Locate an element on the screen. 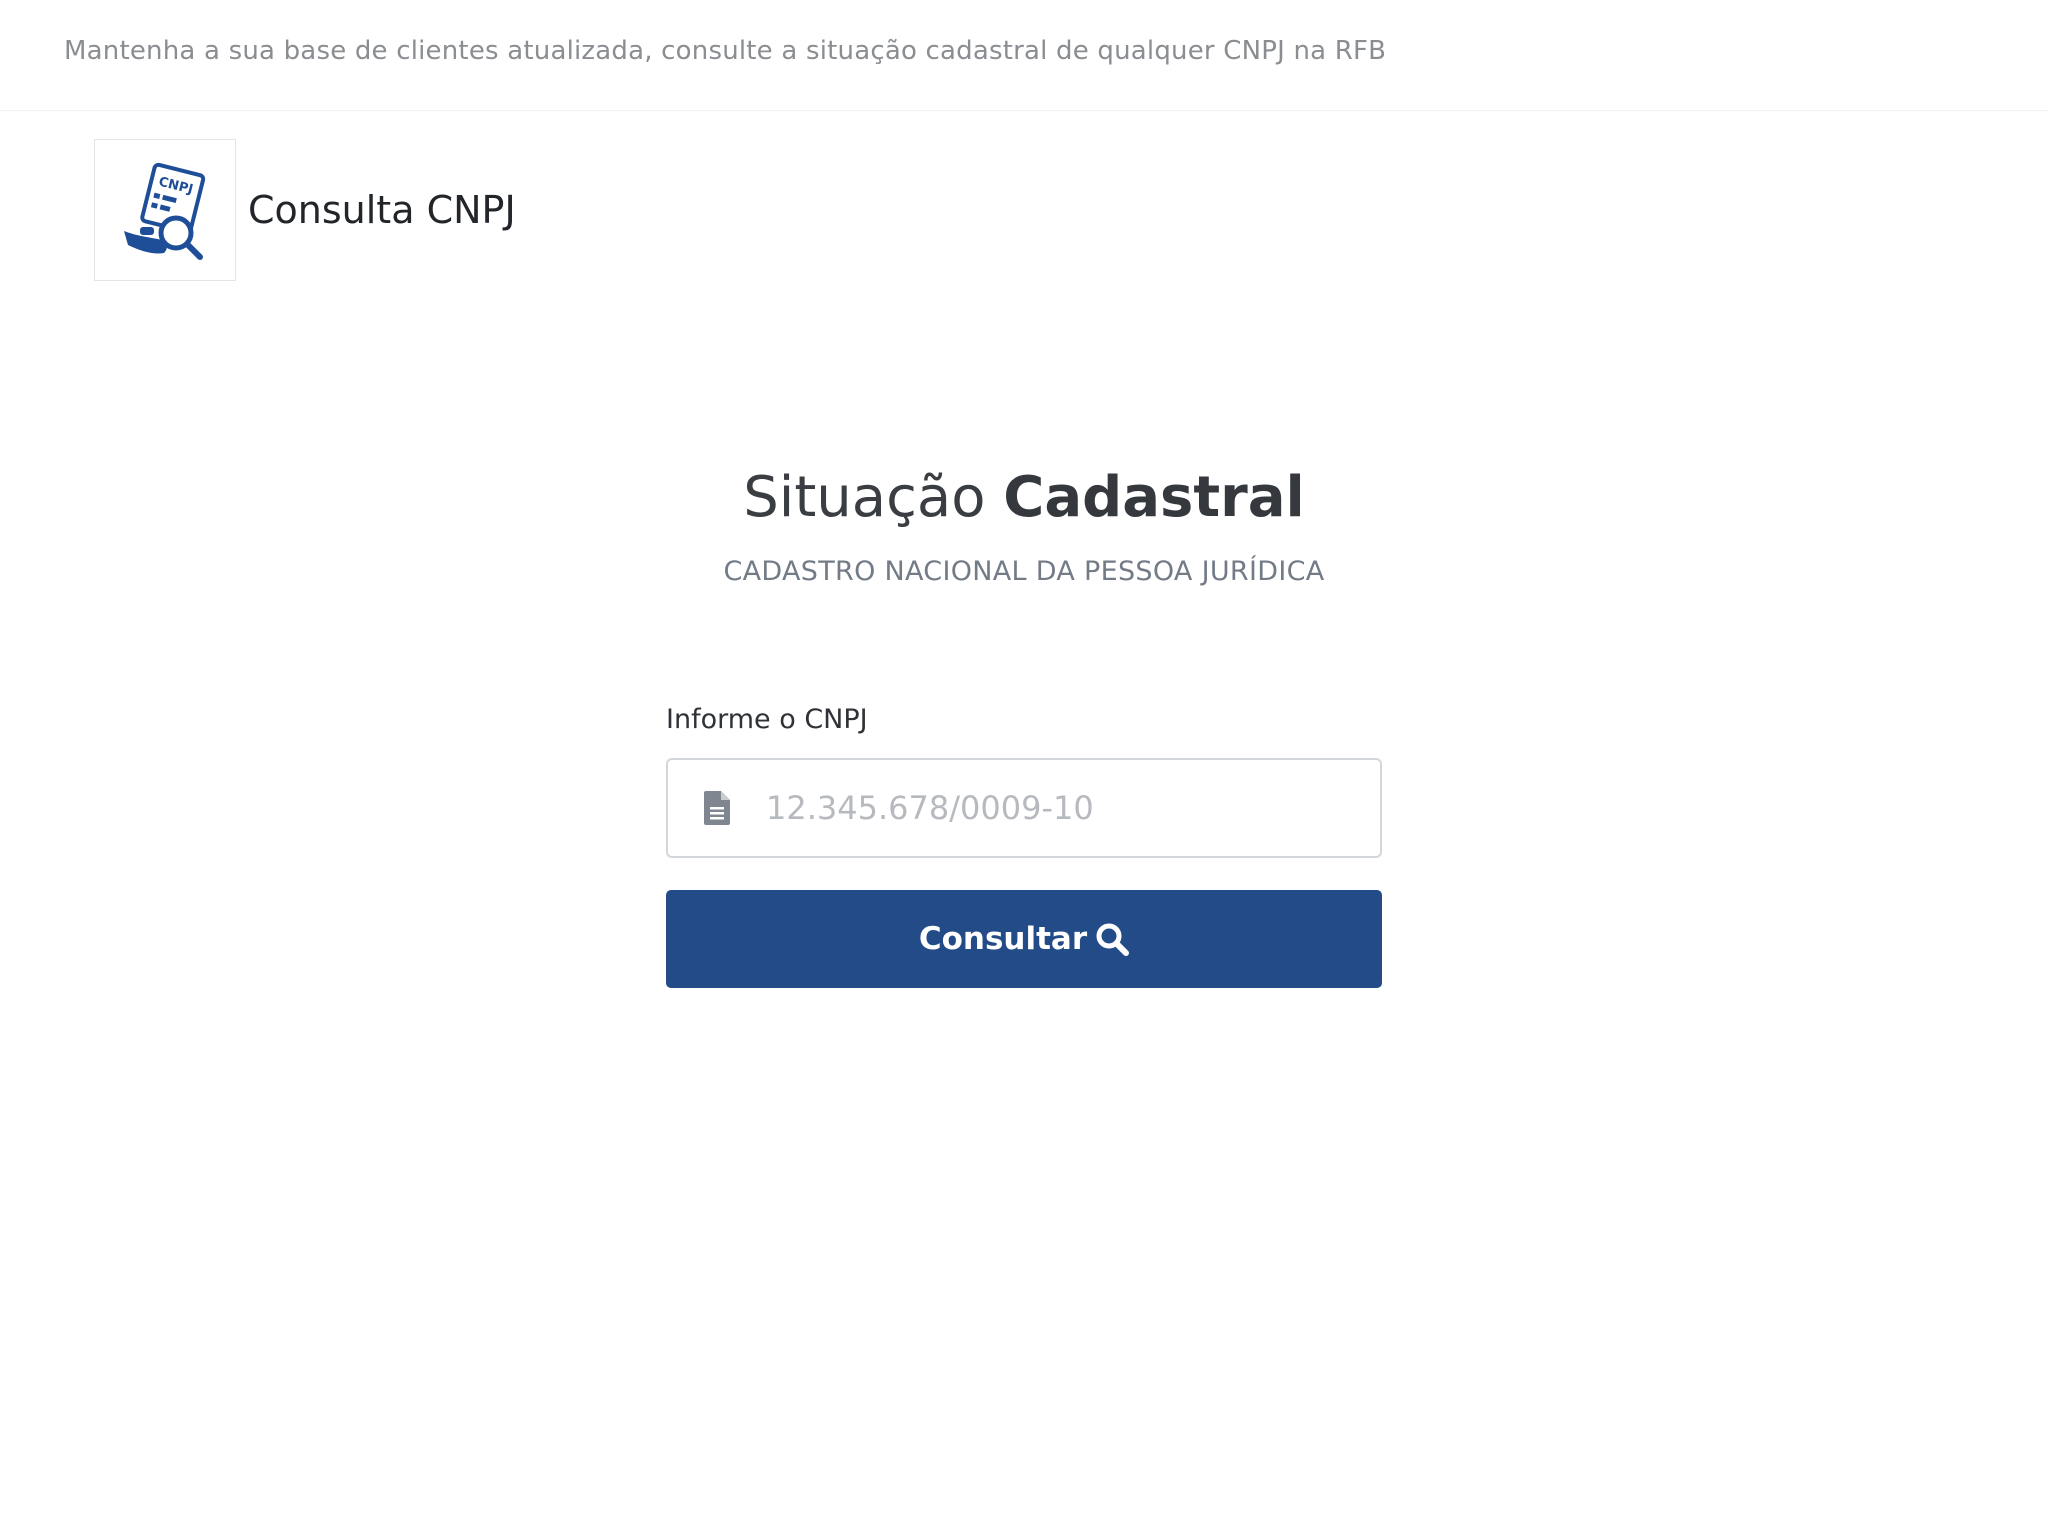 Image resolution: width=2048 pixels, height=1536 pixels. cnpj-logo-icon: CNPJ is located at coordinates (165, 211).